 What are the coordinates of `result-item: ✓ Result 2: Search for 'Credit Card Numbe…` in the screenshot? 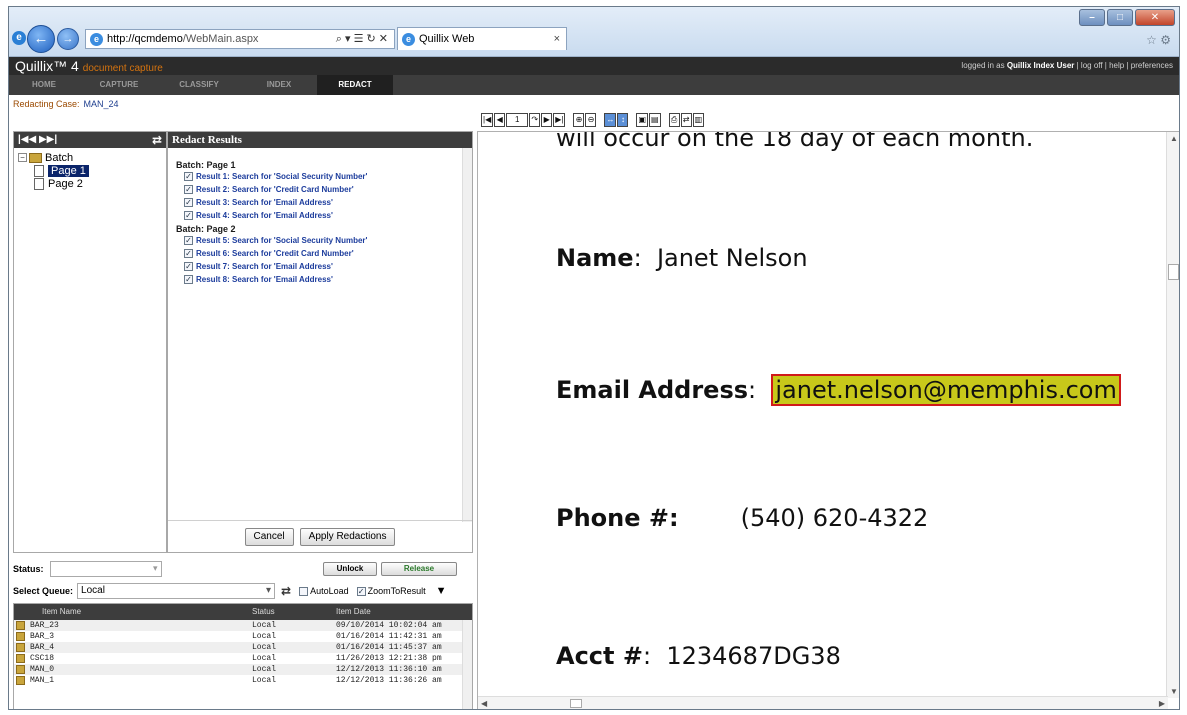 It's located at (320, 189).